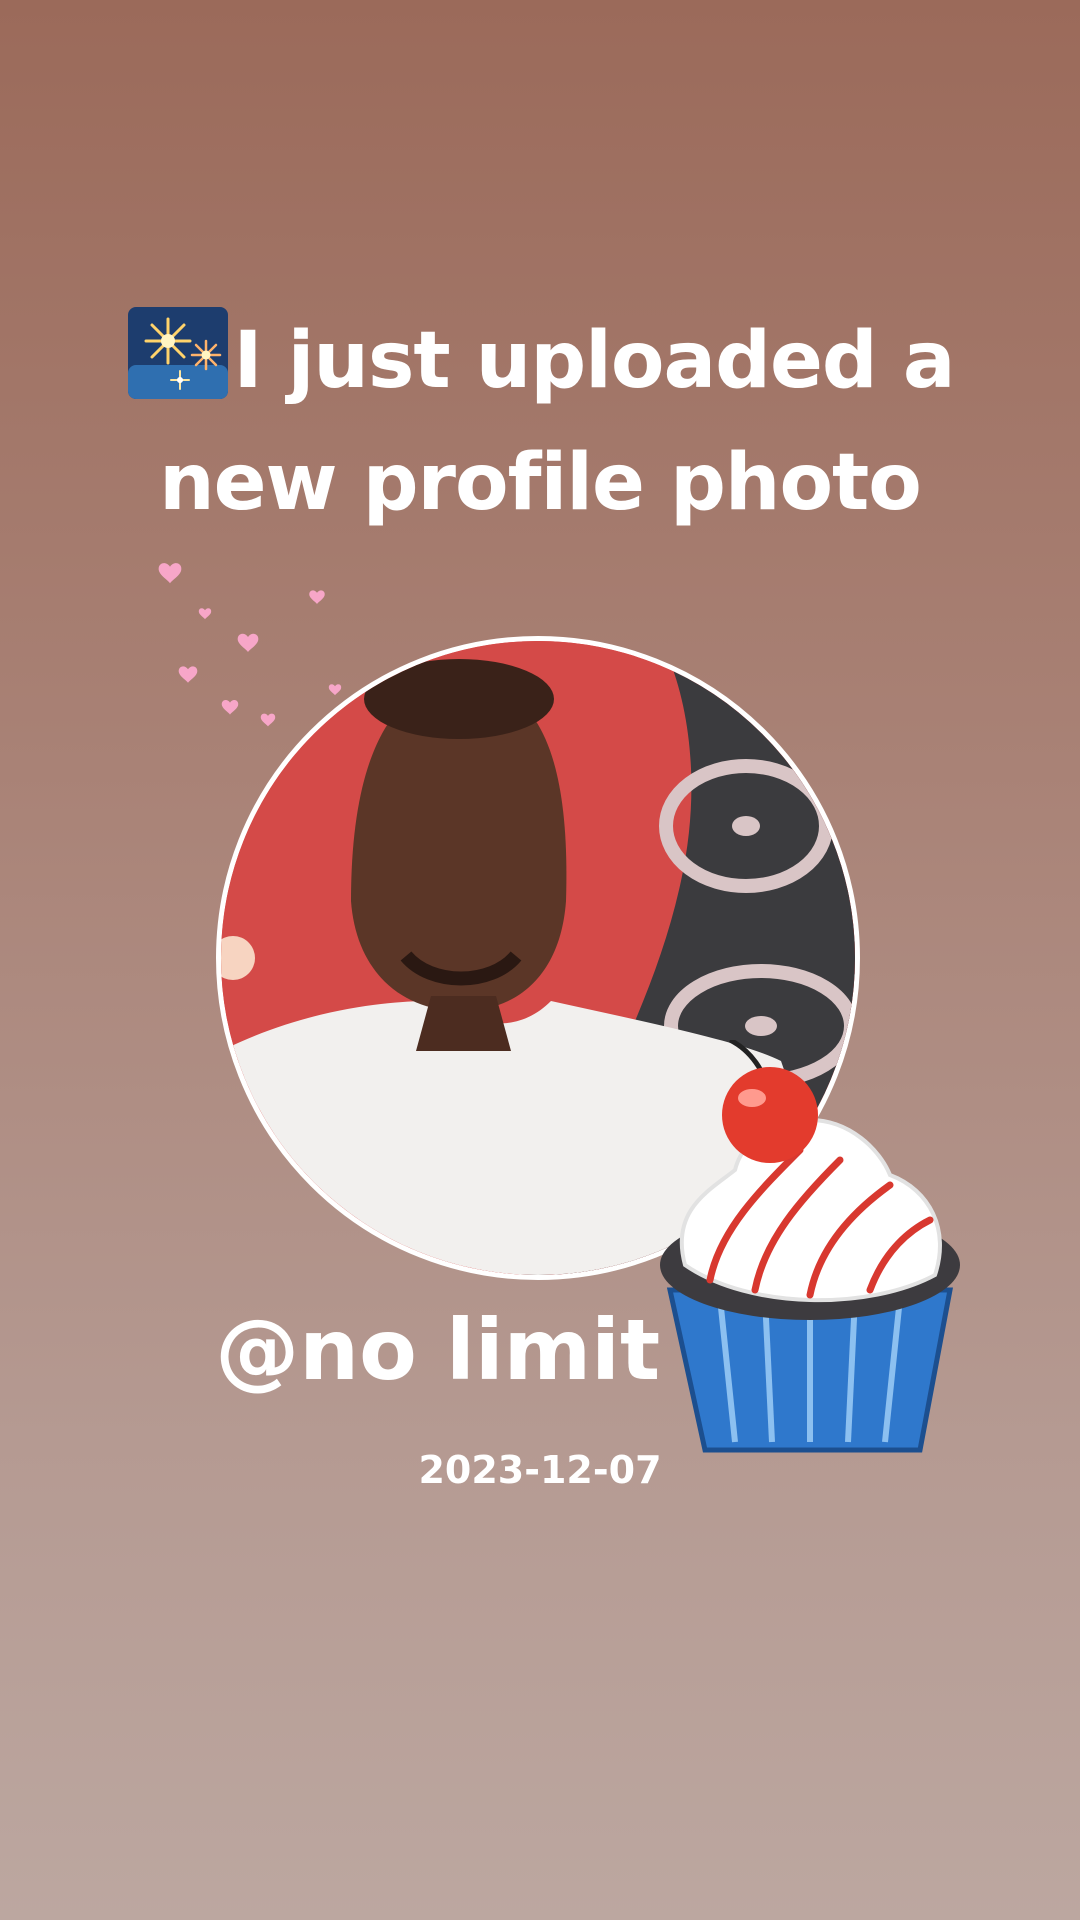  Describe the element at coordinates (540, 483) in the screenshot. I see `headline-line-2: new profile photo` at that location.